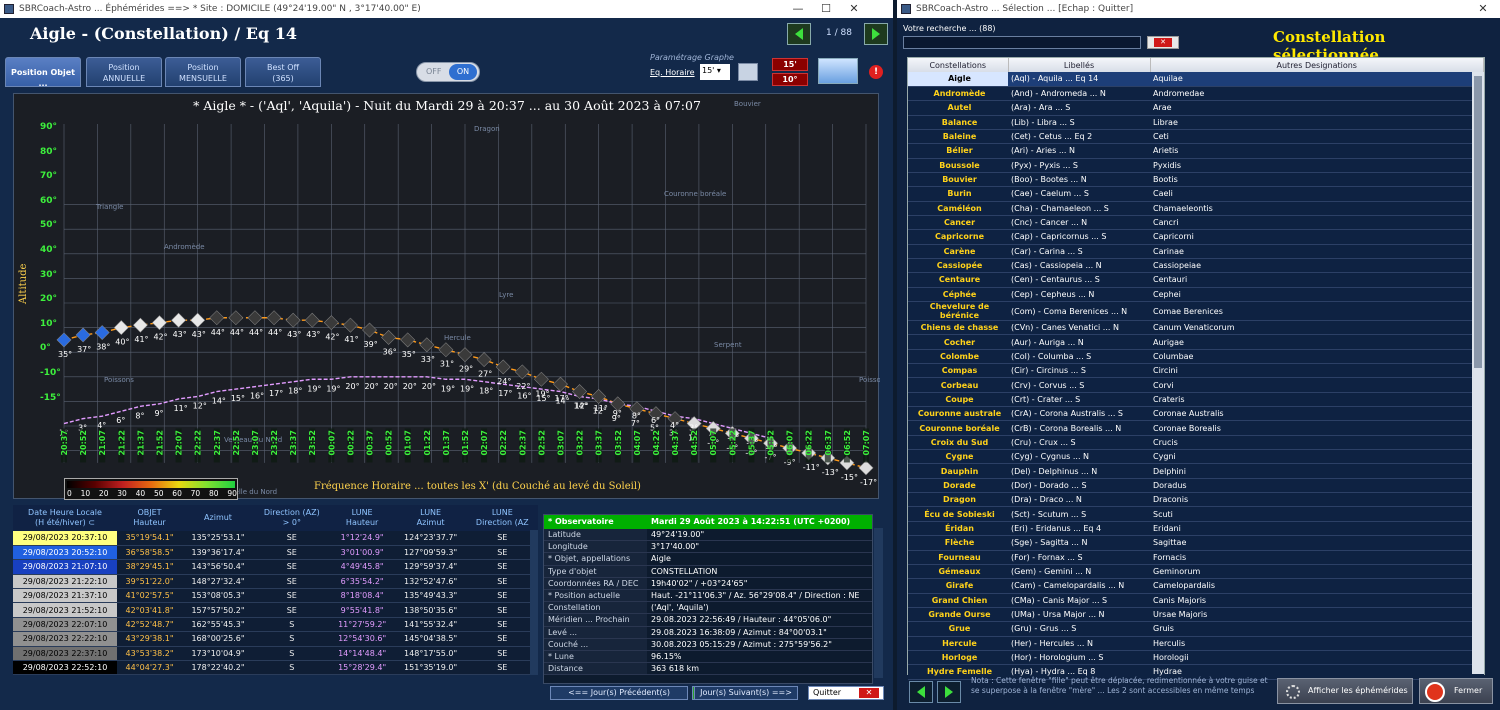 The height and width of the screenshot is (710, 1500). Describe the element at coordinates (798, 9) in the screenshot. I see `minimize-button: —` at that location.